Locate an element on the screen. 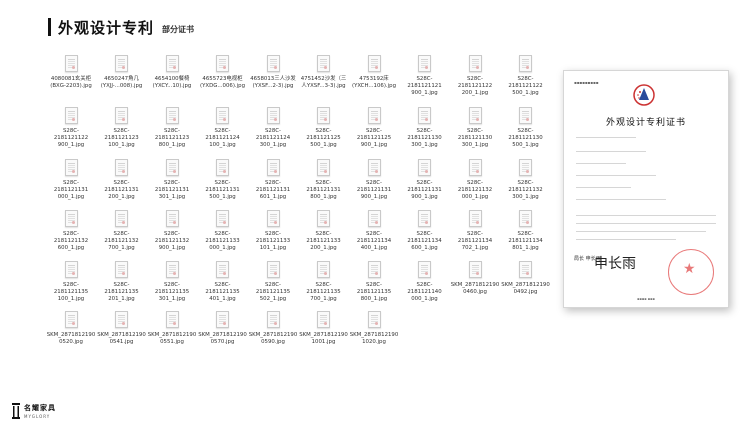 This screenshot has height=432, width=750. file-item: S28C-2181121135 800_1.jpg is located at coordinates (374, 282).